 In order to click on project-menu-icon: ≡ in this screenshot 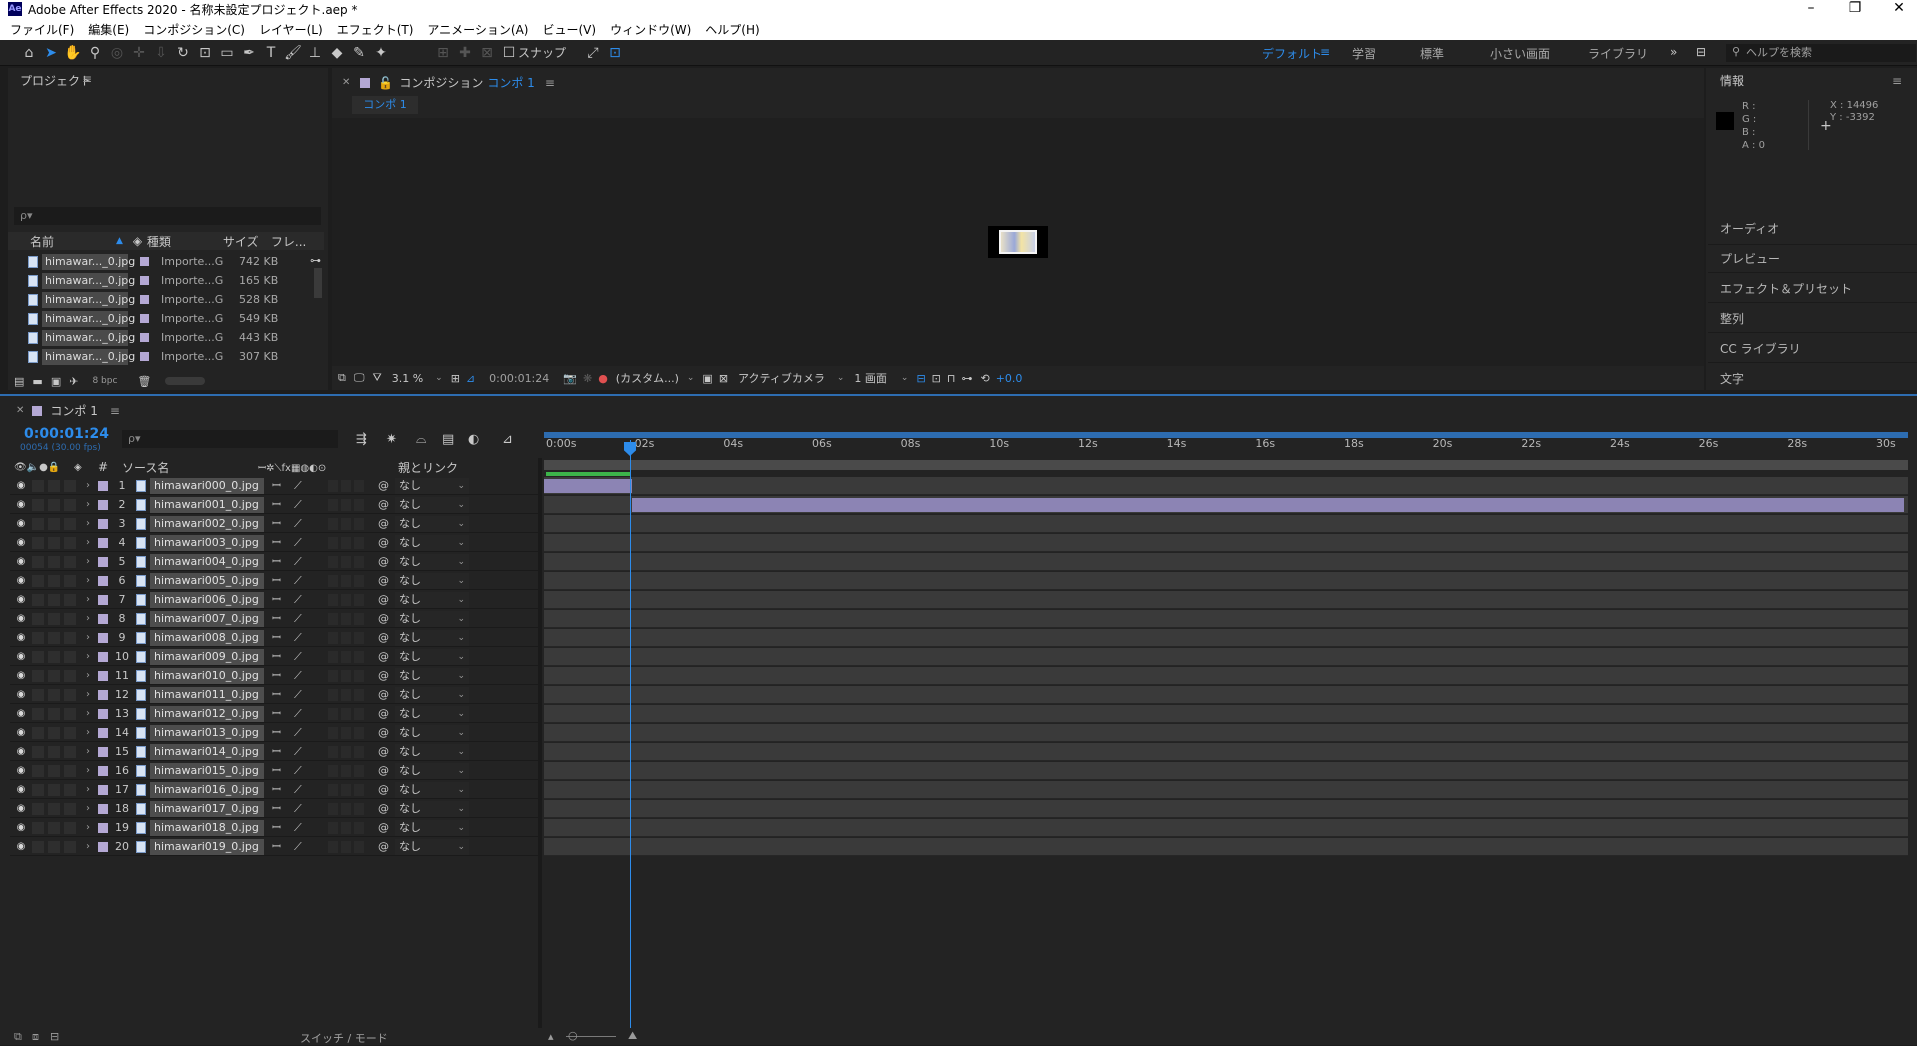, I will do `click(87, 79)`.